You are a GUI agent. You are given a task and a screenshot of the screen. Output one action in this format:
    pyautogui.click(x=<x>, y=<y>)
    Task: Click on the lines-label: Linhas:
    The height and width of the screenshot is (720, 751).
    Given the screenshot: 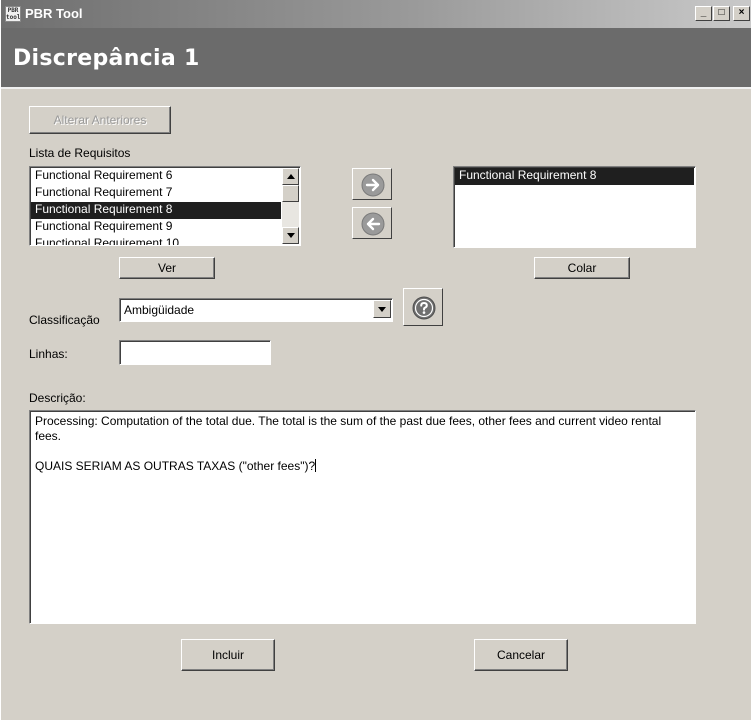 What is the action you would take?
    pyautogui.click(x=48, y=354)
    